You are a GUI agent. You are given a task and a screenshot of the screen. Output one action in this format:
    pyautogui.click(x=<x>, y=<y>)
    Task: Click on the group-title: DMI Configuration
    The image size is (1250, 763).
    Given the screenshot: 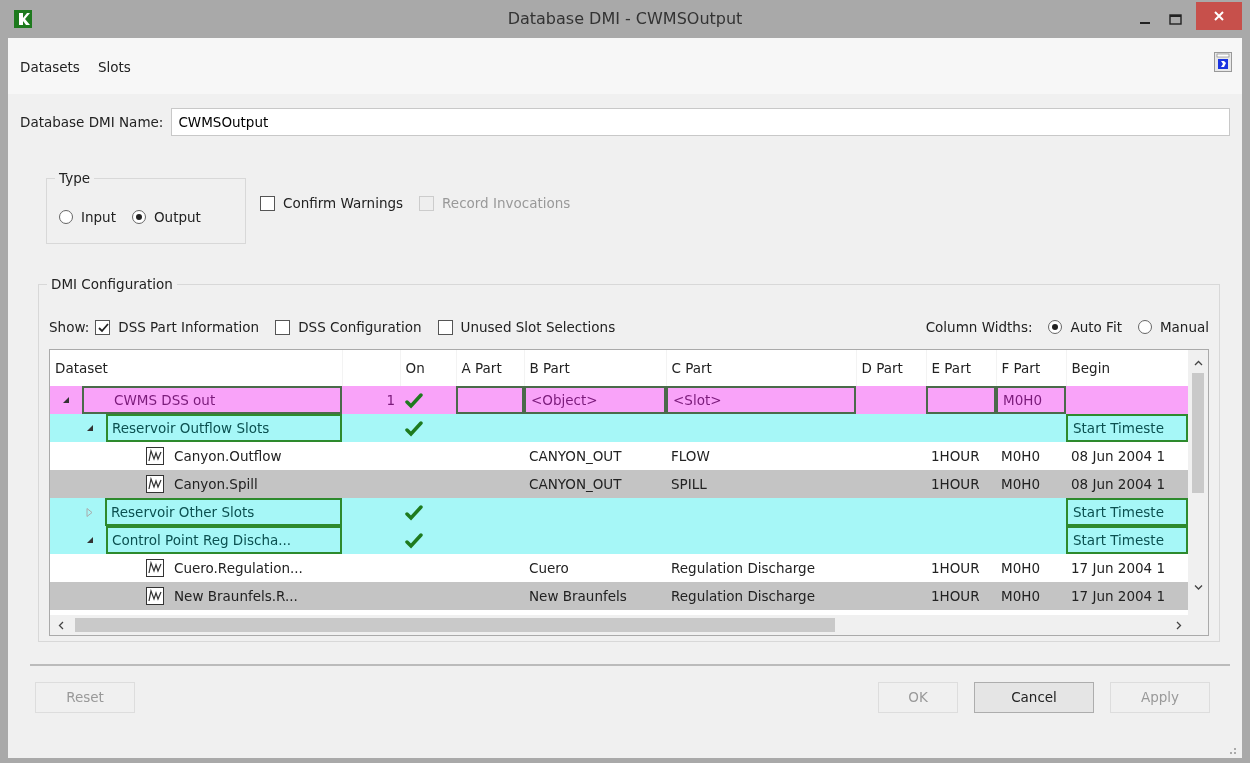 What is the action you would take?
    pyautogui.click(x=112, y=284)
    